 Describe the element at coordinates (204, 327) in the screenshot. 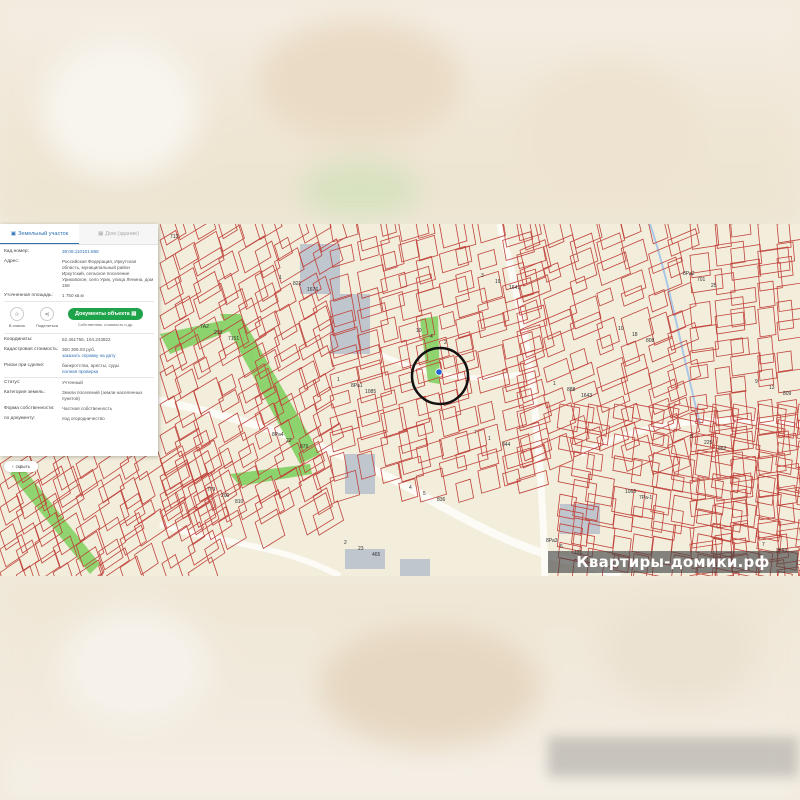

I see `parcel-number-label: 7А2` at that location.